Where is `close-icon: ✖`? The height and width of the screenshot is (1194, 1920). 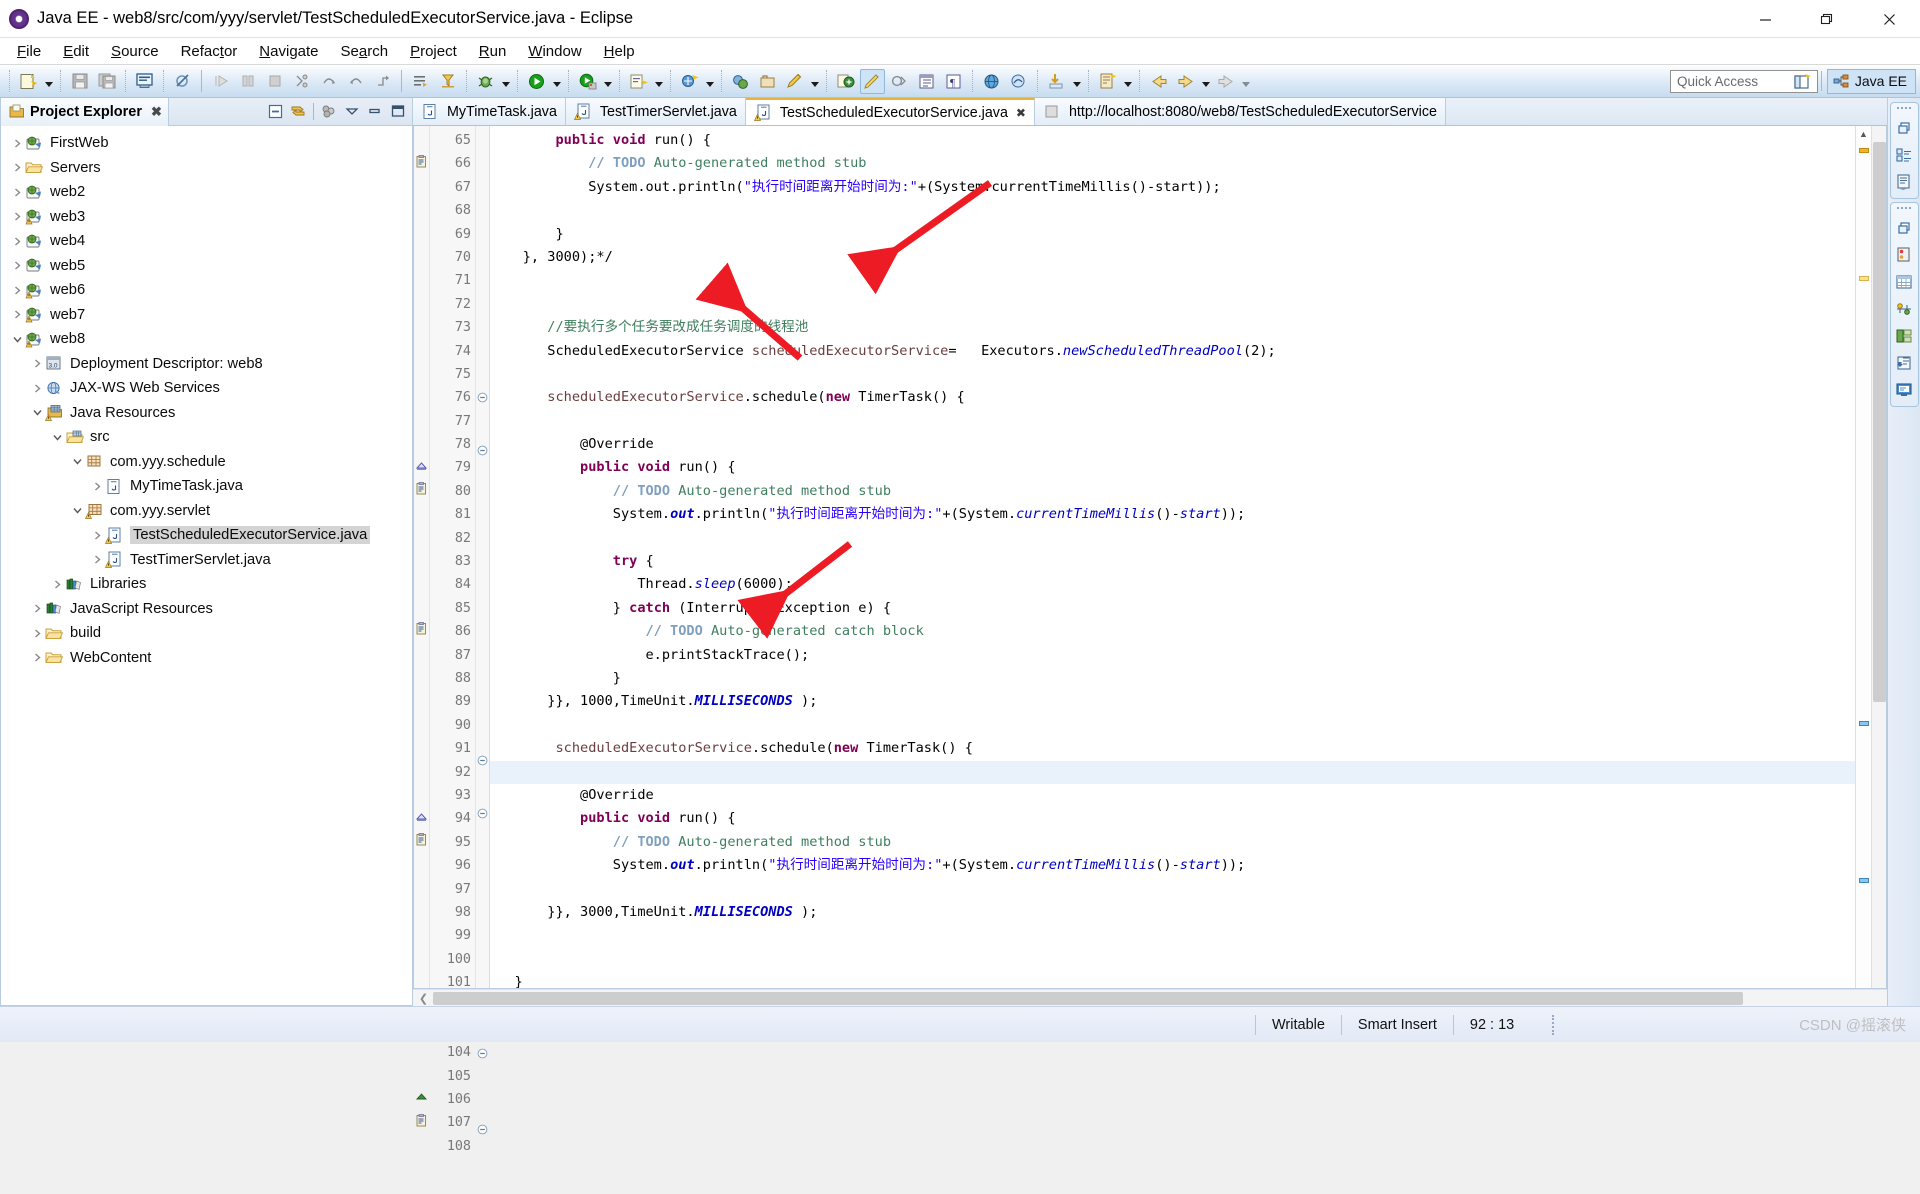 close-icon: ✖ is located at coordinates (1021, 113).